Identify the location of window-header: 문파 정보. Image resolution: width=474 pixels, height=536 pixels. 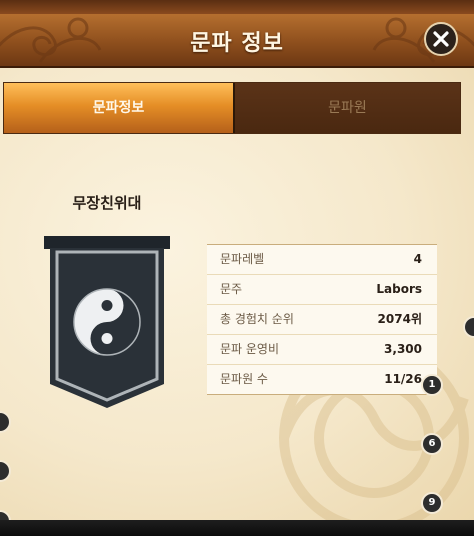
(237, 41).